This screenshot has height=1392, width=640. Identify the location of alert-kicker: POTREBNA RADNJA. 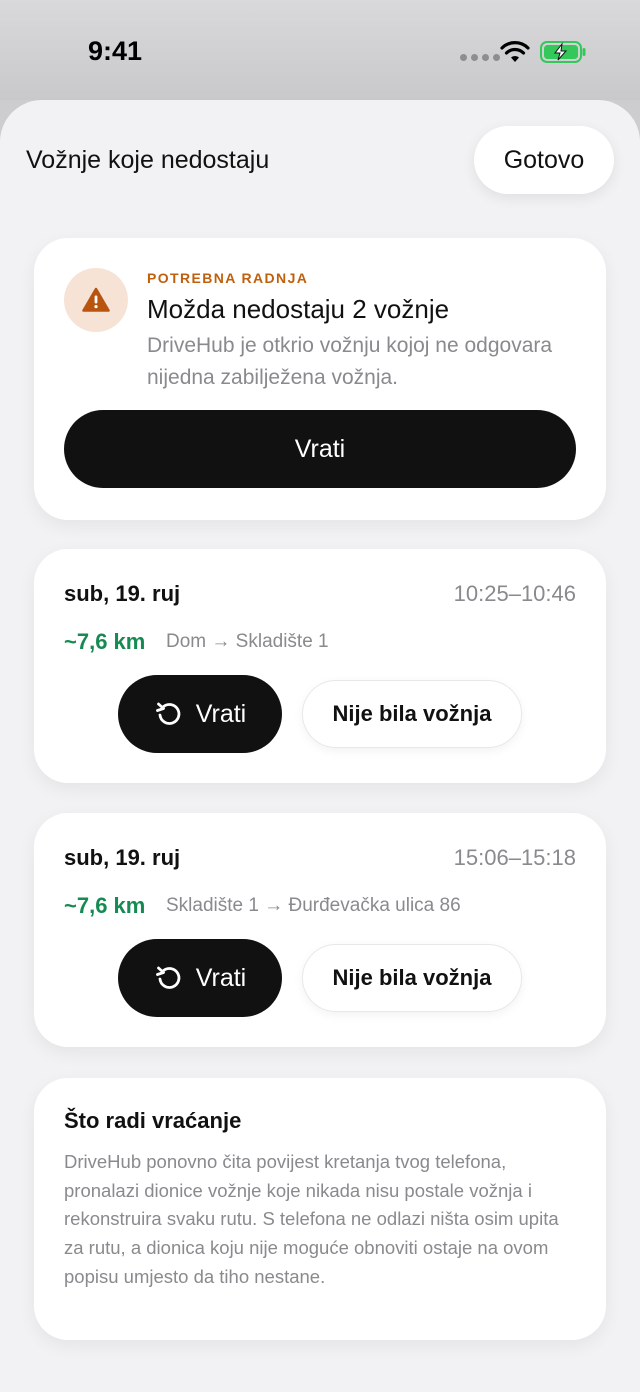
(228, 278).